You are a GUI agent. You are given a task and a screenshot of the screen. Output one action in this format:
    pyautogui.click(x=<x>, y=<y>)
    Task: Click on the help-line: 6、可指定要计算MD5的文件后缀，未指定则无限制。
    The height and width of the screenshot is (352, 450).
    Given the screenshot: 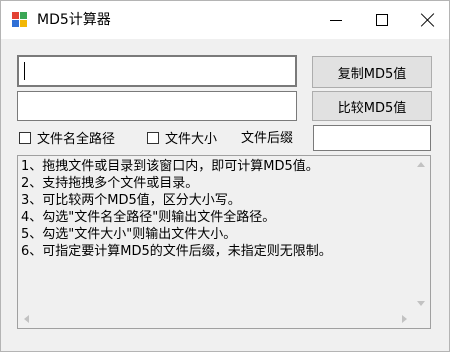 What is the action you would take?
    pyautogui.click(x=176, y=251)
    